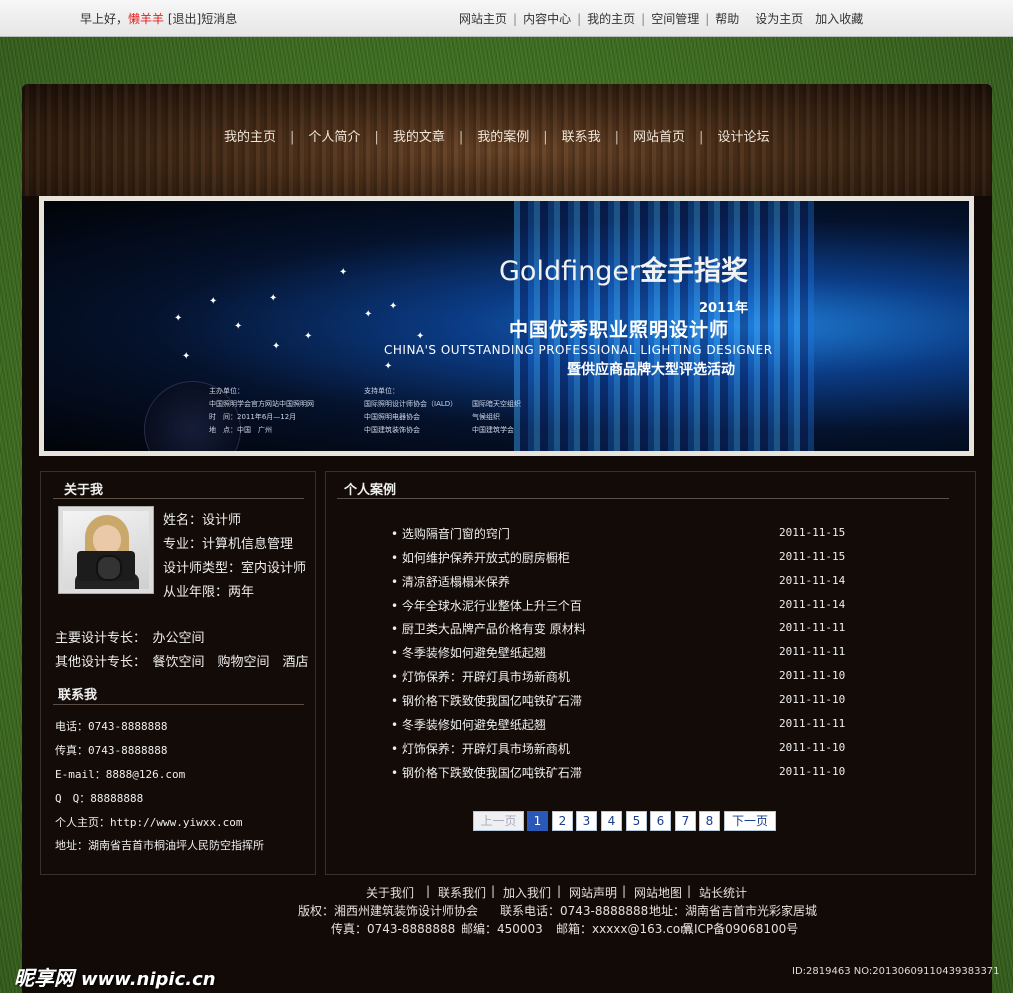  I want to click on watermark-logo: 昵享网 www.nipic.cn, so click(115, 976).